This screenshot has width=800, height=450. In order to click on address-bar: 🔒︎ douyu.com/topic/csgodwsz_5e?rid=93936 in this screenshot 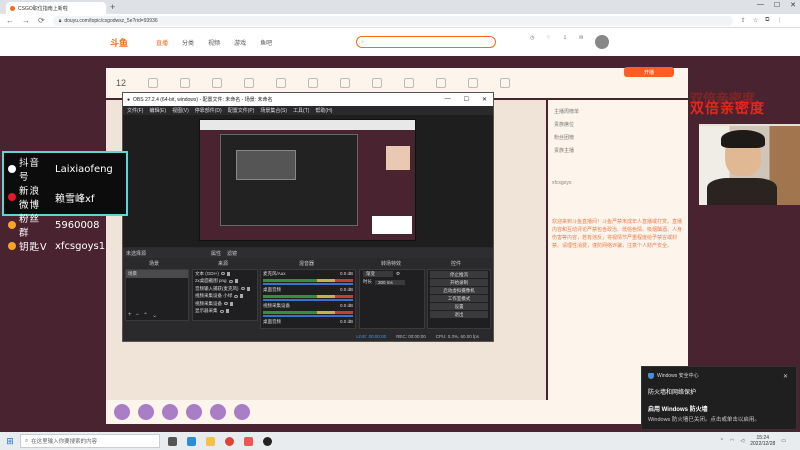, I will do `click(392, 20)`.